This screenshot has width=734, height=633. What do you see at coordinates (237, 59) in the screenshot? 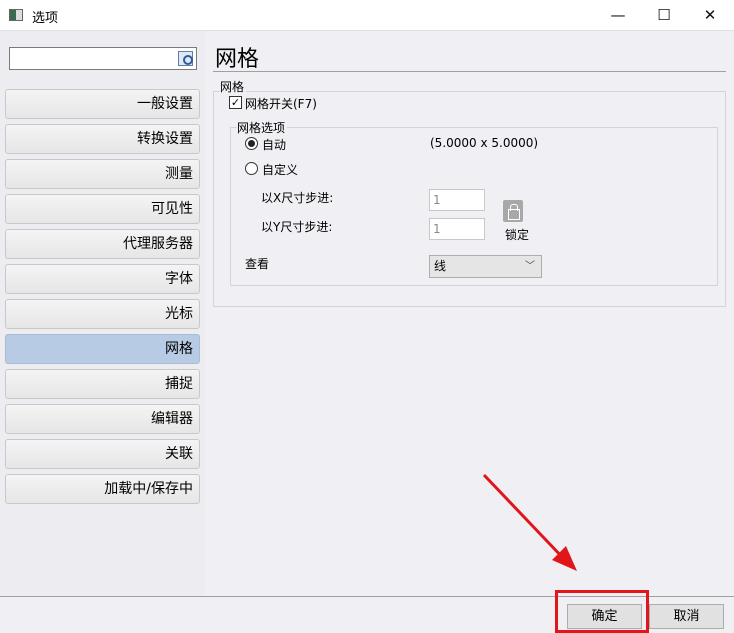
I see `page-title: 网格` at bounding box center [237, 59].